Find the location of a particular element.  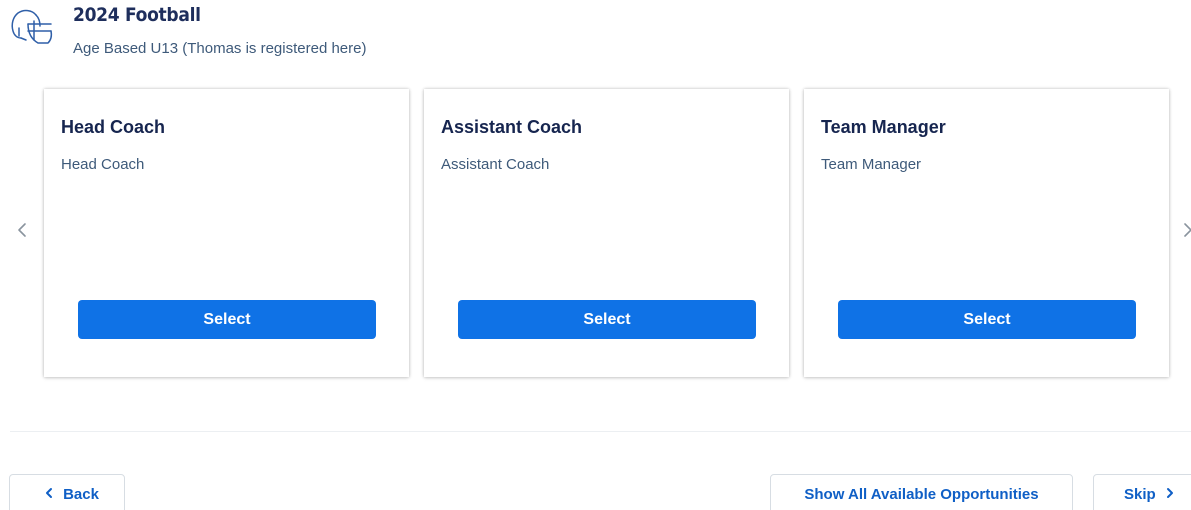

carousel-next-button is located at coordinates (1183, 232).